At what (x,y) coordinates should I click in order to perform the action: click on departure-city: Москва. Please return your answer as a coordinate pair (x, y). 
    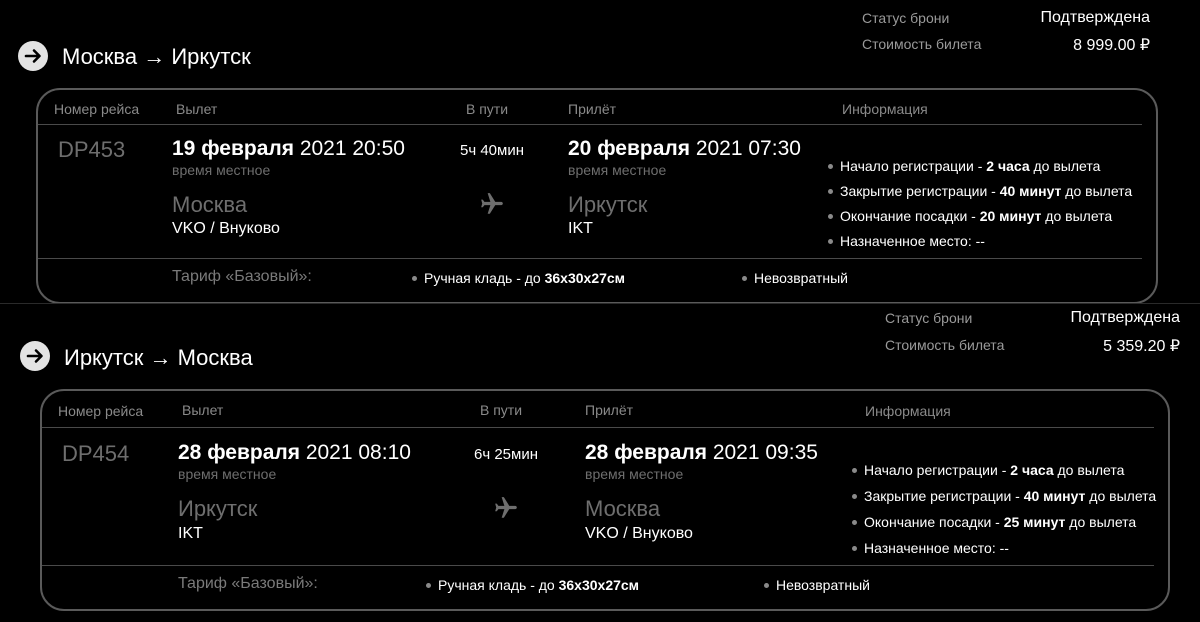
    Looking at the image, I should click on (210, 204).